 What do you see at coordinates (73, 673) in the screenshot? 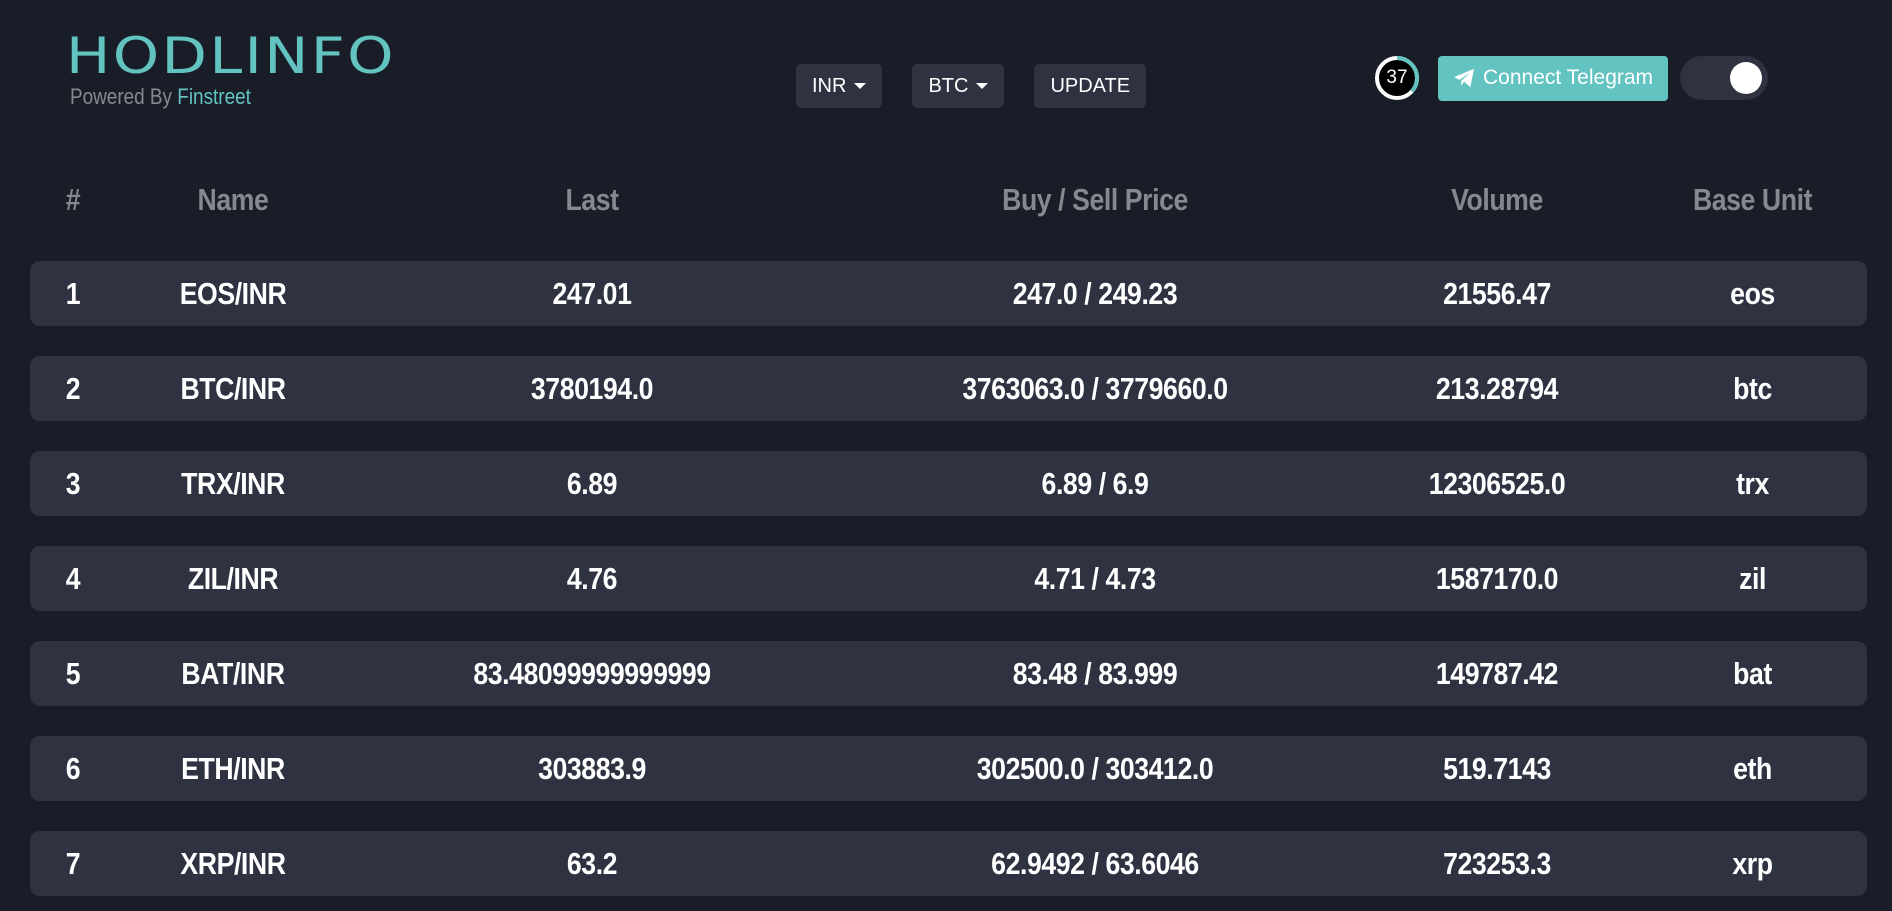
I see `row-index: 5` at bounding box center [73, 673].